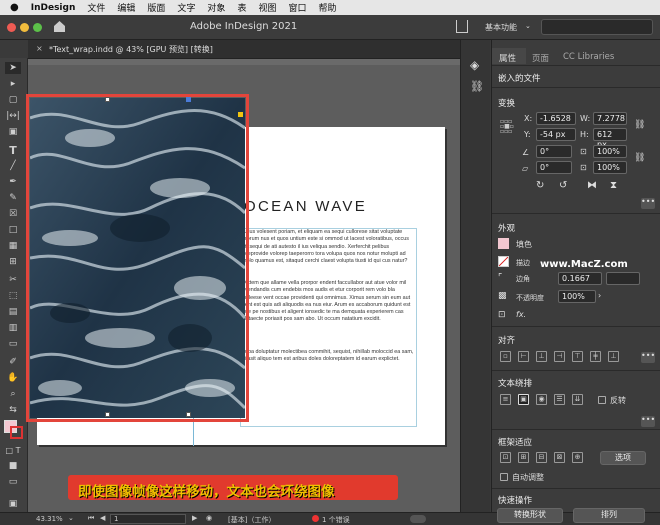  Describe the element at coordinates (556, 134) in the screenshot. I see `y-position-field: -54 px` at that location.